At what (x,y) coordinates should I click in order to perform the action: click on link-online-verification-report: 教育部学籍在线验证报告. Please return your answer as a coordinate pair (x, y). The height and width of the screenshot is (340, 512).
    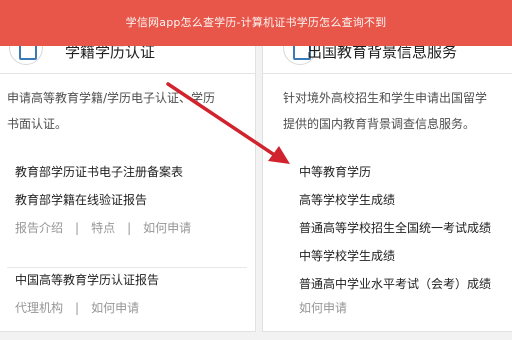
    Looking at the image, I should click on (81, 199).